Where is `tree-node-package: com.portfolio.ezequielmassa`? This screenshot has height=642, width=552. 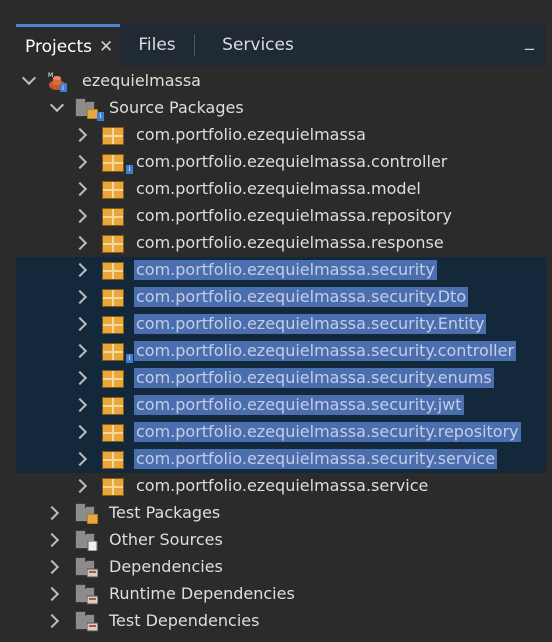
tree-node-package: com.portfolio.ezequielmassa is located at coordinates (281, 135).